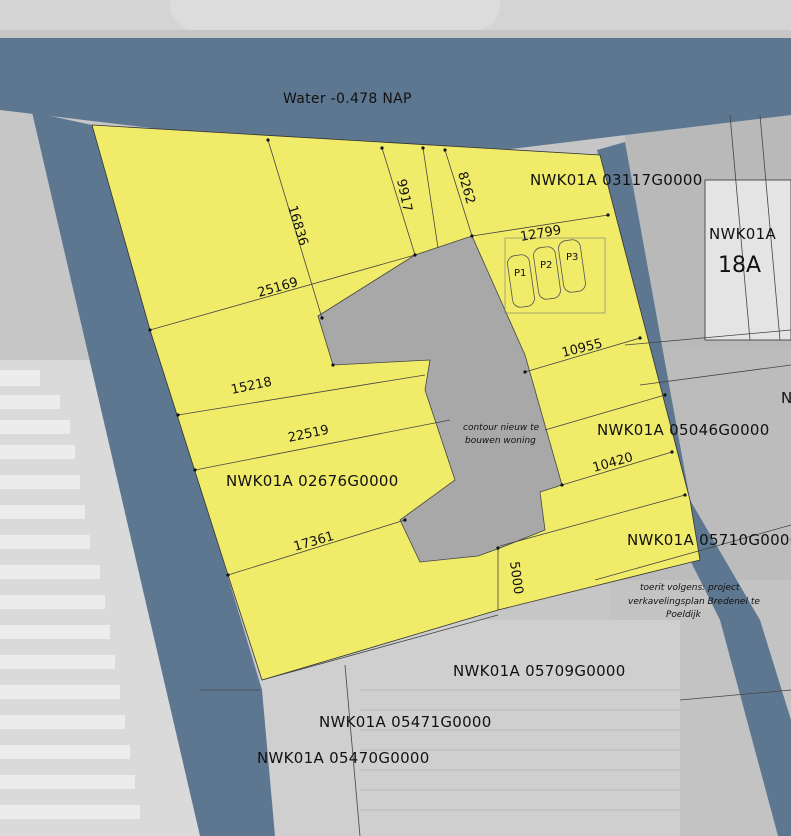  I want to click on parcel-label-05709: NWK01A 05709G0000, so click(539, 671).